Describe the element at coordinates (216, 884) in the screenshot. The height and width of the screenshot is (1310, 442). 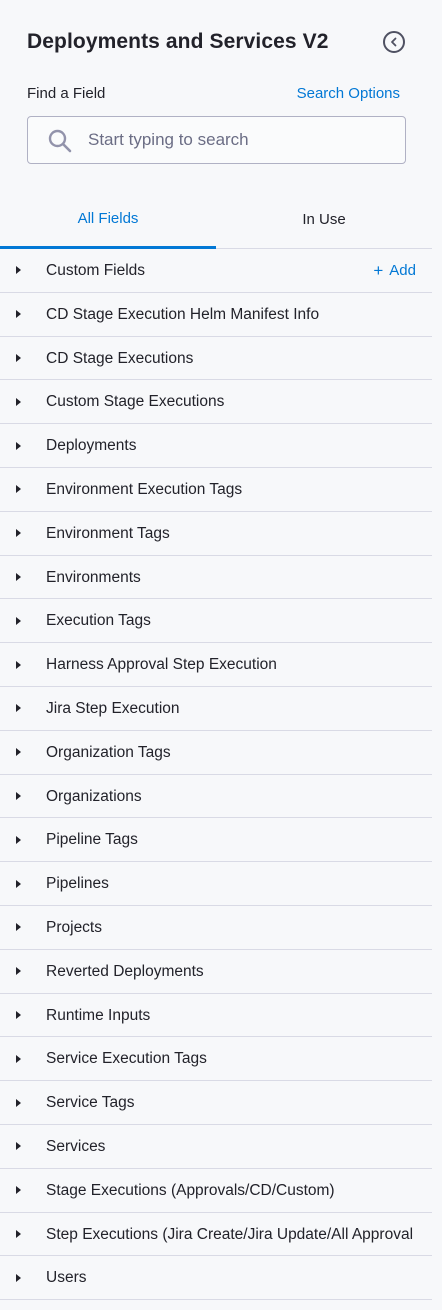
I see `field-group-row: Pipelines` at that location.